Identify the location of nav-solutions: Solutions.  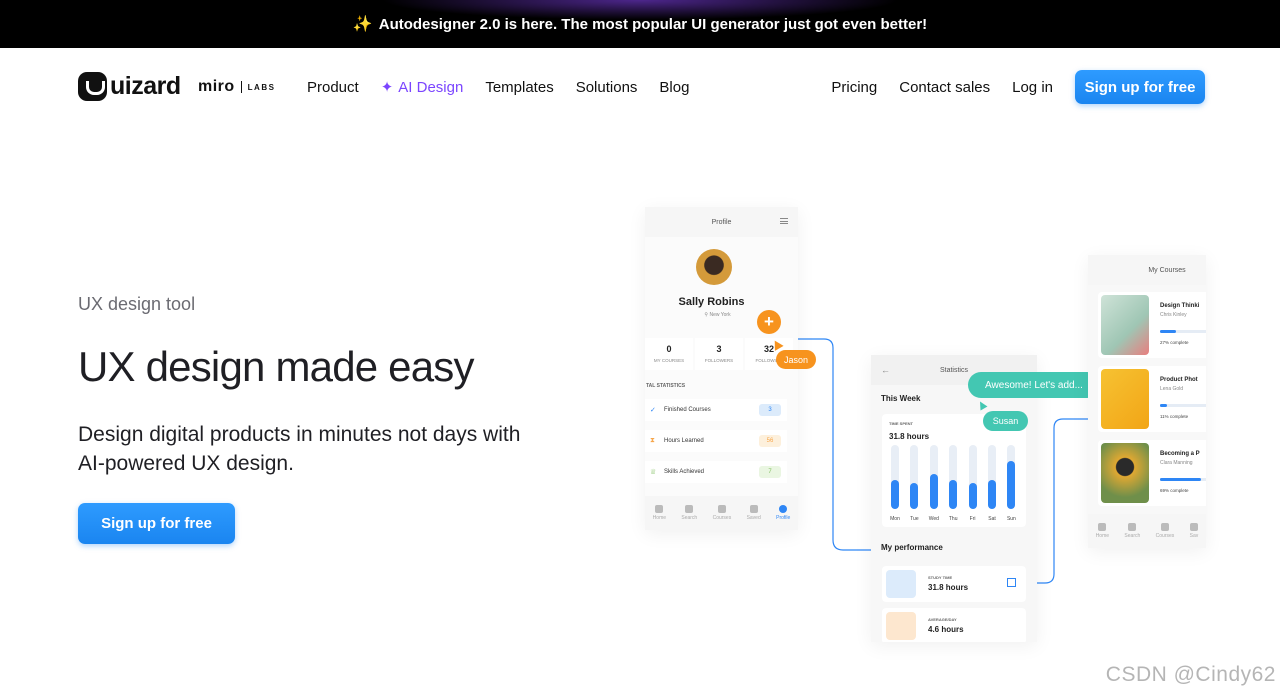
(607, 87).